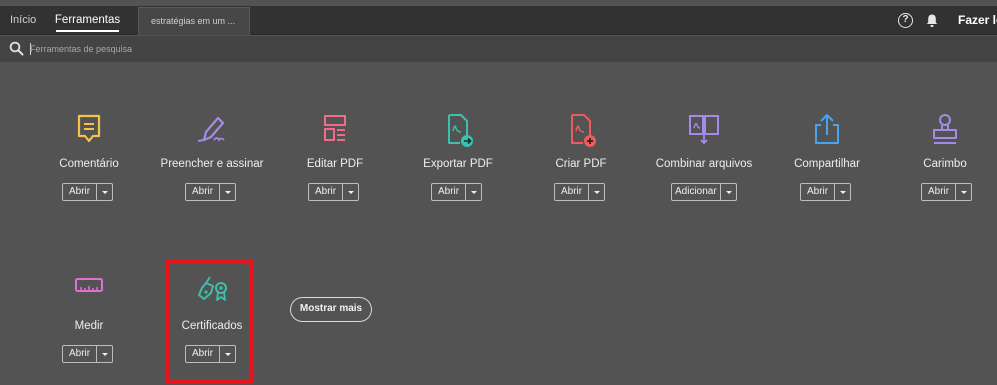  What do you see at coordinates (827, 129) in the screenshot?
I see `share-icon` at bounding box center [827, 129].